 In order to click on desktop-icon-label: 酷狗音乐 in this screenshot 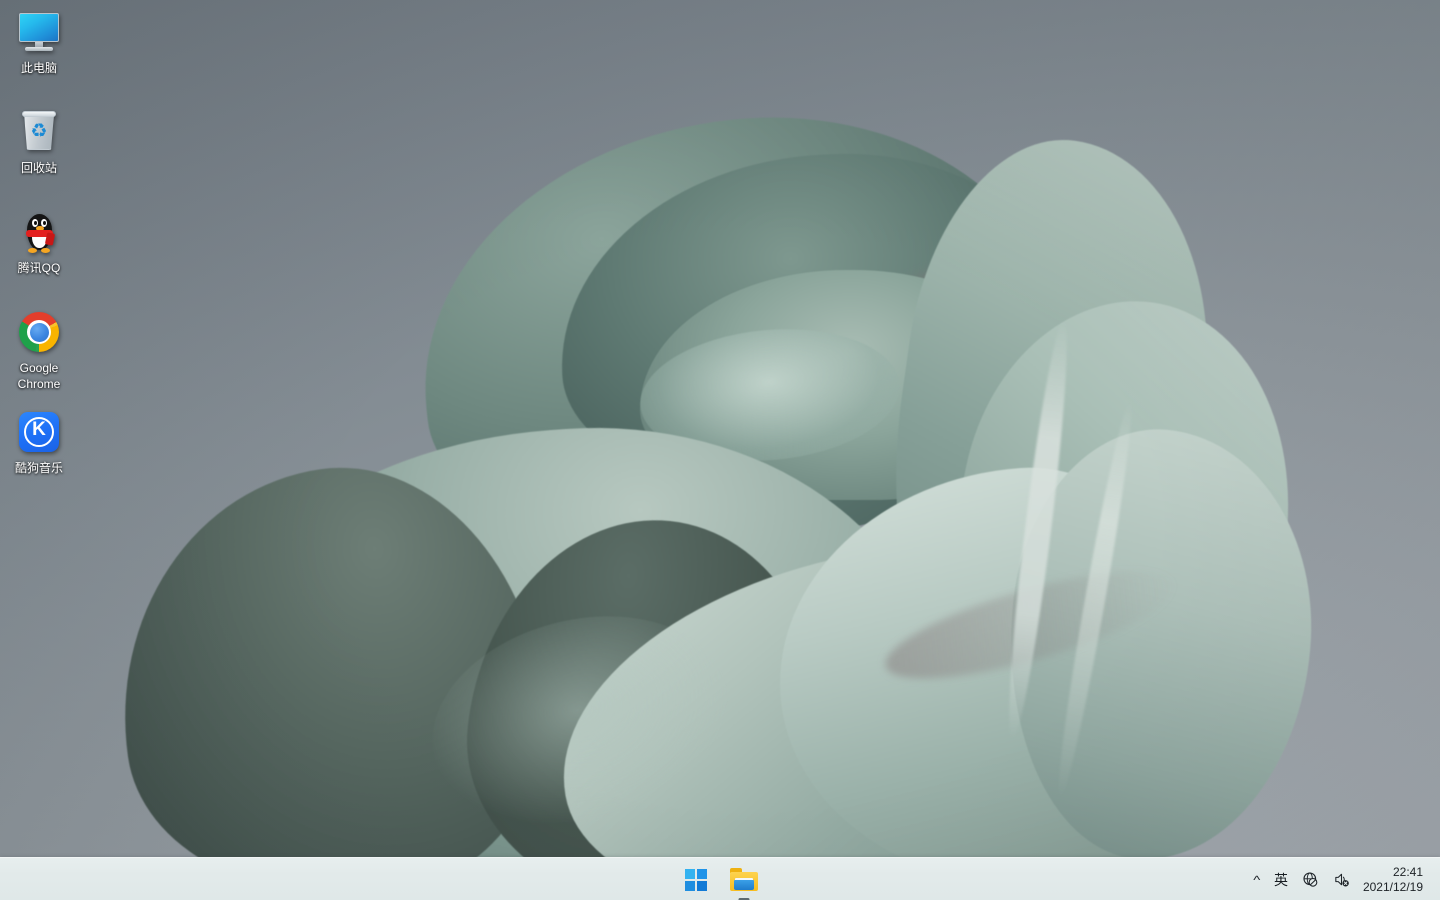, I will do `click(38, 468)`.